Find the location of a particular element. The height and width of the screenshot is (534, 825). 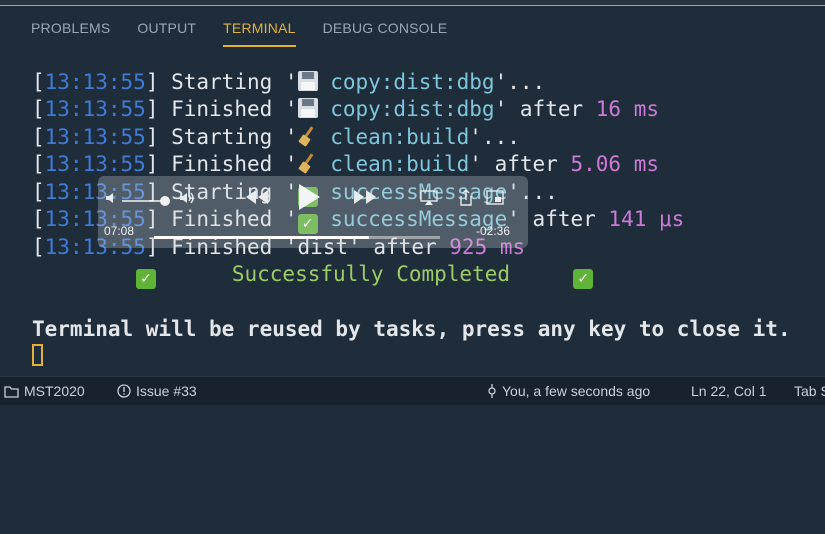

duration: 16 ms is located at coordinates (627, 109).